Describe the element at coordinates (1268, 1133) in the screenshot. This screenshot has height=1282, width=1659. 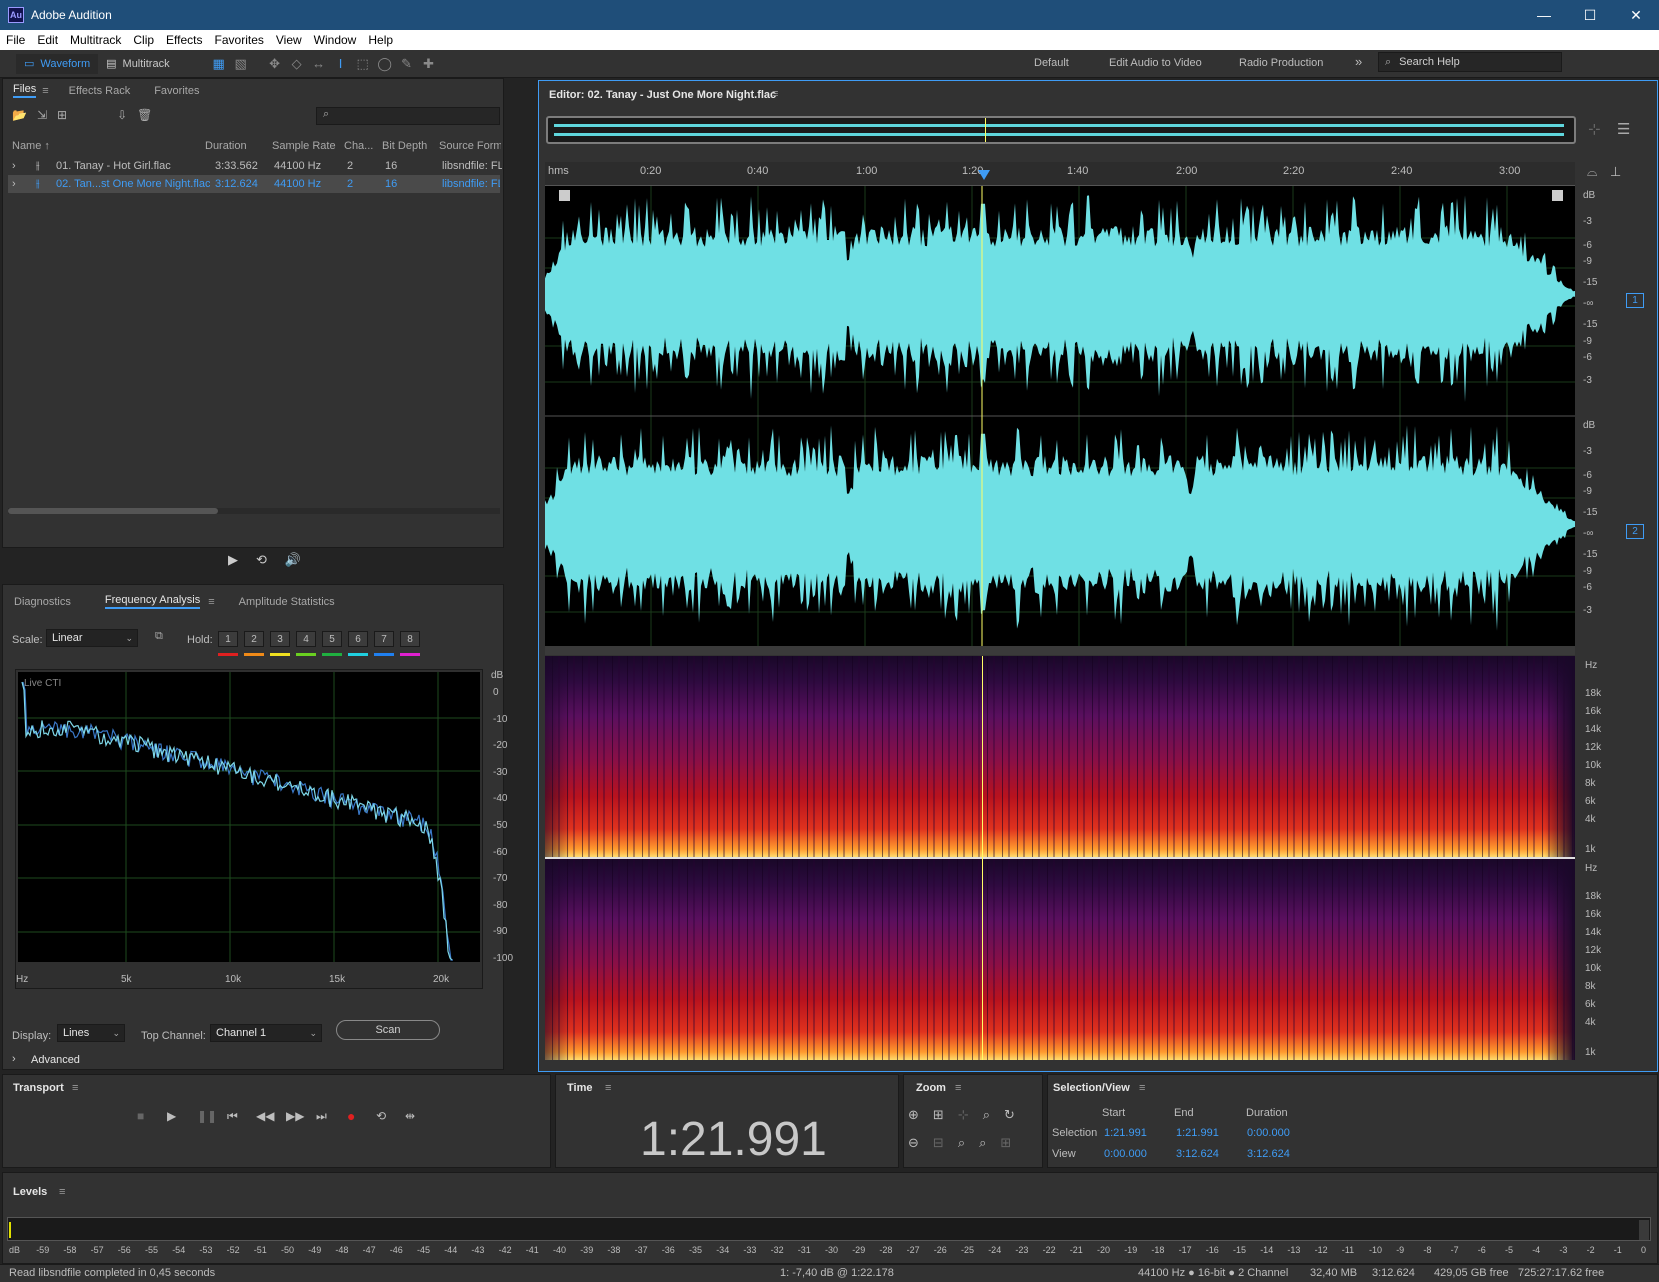
I see `selection-duration: 0:00.000` at that location.